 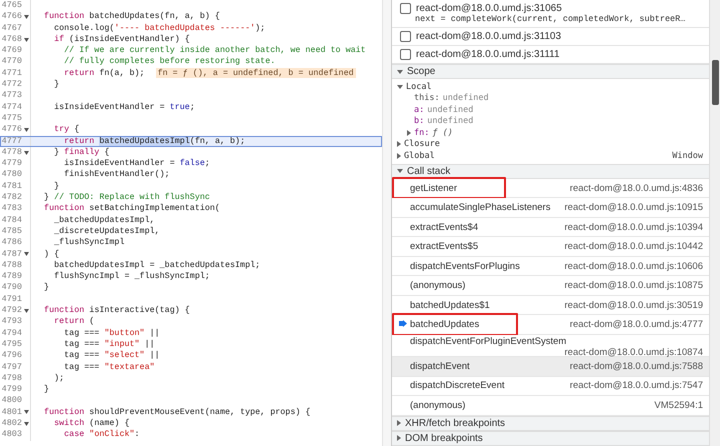 I want to click on line-number: 4803, so click(x=11, y=435).